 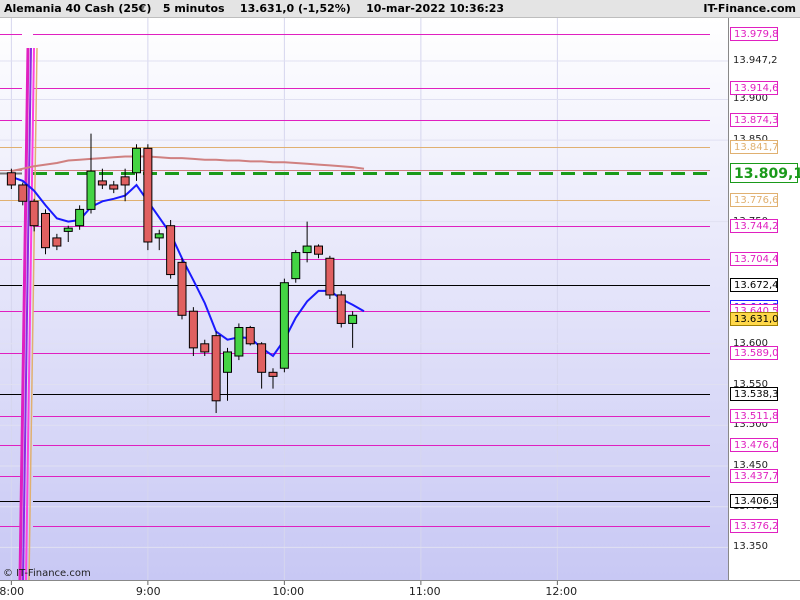 What do you see at coordinates (754, 226) in the screenshot?
I see `level-tag-6: 13.744,2` at bounding box center [754, 226].